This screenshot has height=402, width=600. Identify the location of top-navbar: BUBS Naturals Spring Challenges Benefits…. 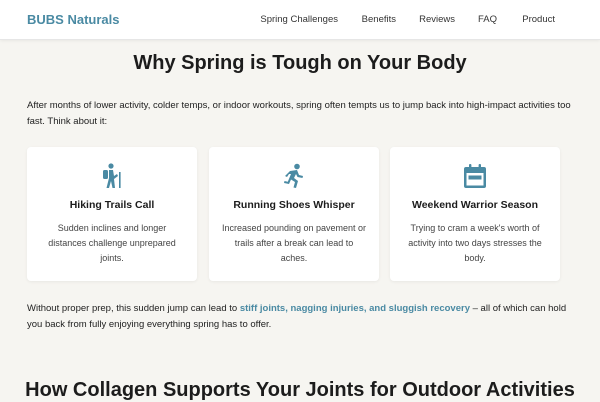
(300, 20).